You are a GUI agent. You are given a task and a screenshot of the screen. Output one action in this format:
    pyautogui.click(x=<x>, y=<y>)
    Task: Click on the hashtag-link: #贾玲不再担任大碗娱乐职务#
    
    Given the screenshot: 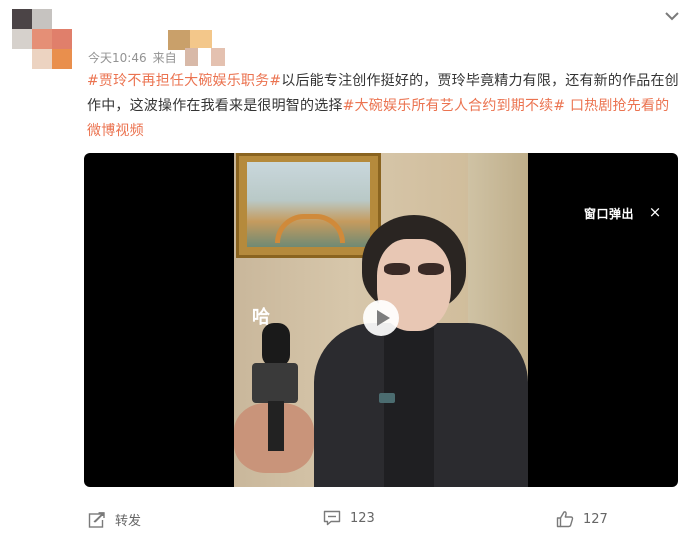 What is the action you would take?
    pyautogui.click(x=184, y=81)
    